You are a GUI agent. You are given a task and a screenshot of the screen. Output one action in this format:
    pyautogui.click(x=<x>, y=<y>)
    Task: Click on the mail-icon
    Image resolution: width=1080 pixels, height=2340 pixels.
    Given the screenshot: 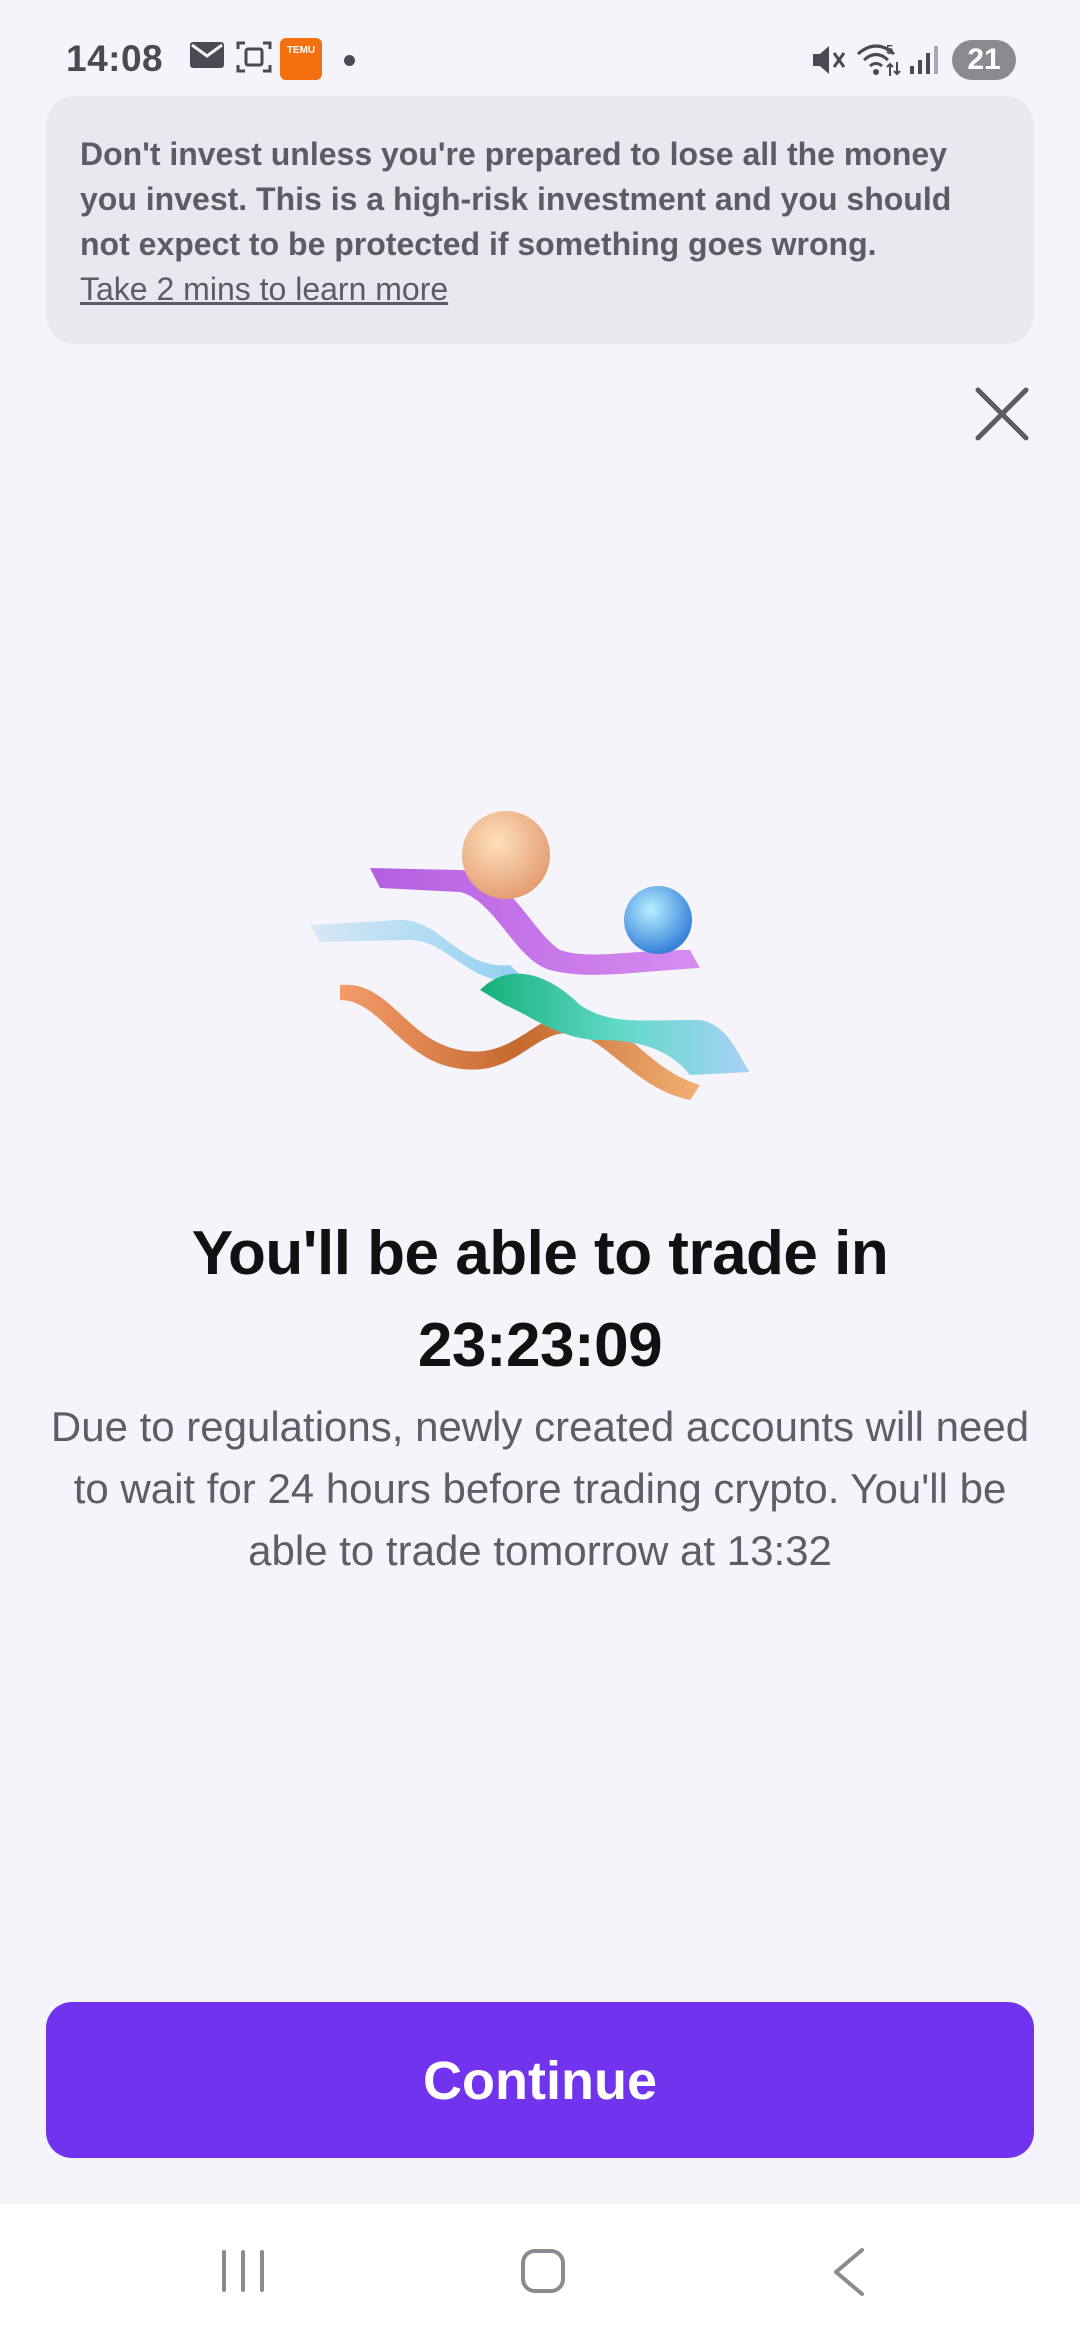 What is the action you would take?
    pyautogui.click(x=207, y=55)
    